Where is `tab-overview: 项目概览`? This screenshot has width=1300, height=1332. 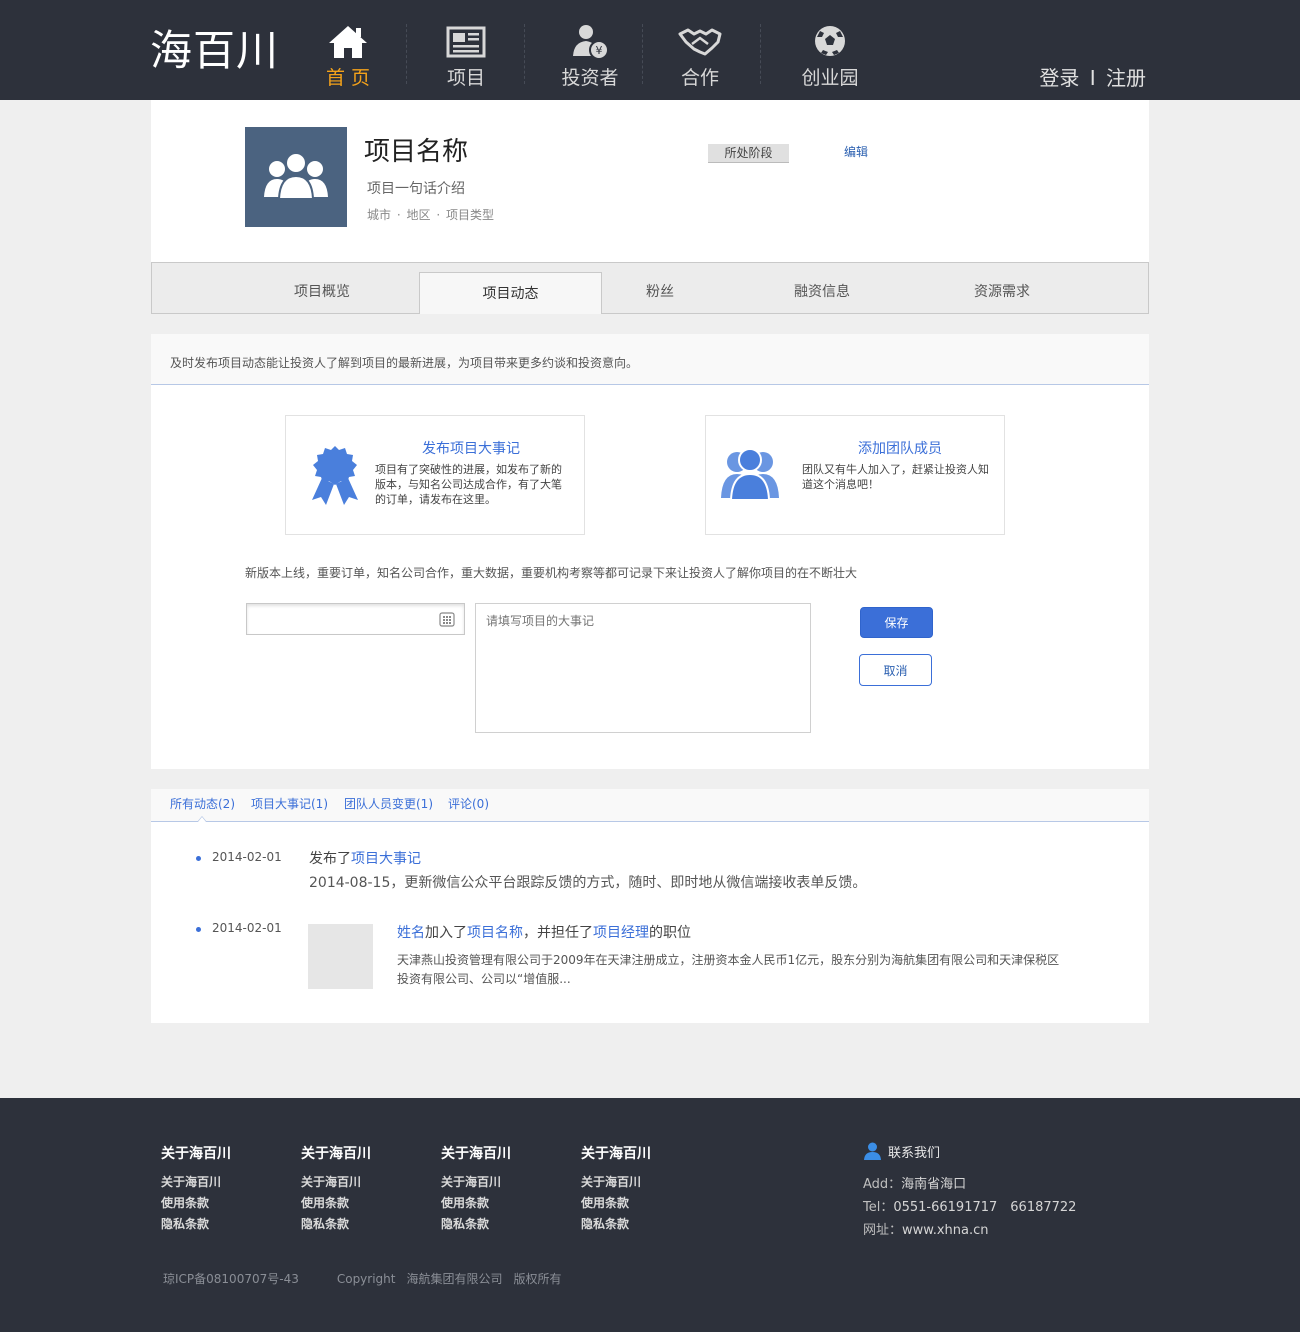
tab-overview: 项目概览 is located at coordinates (322, 292).